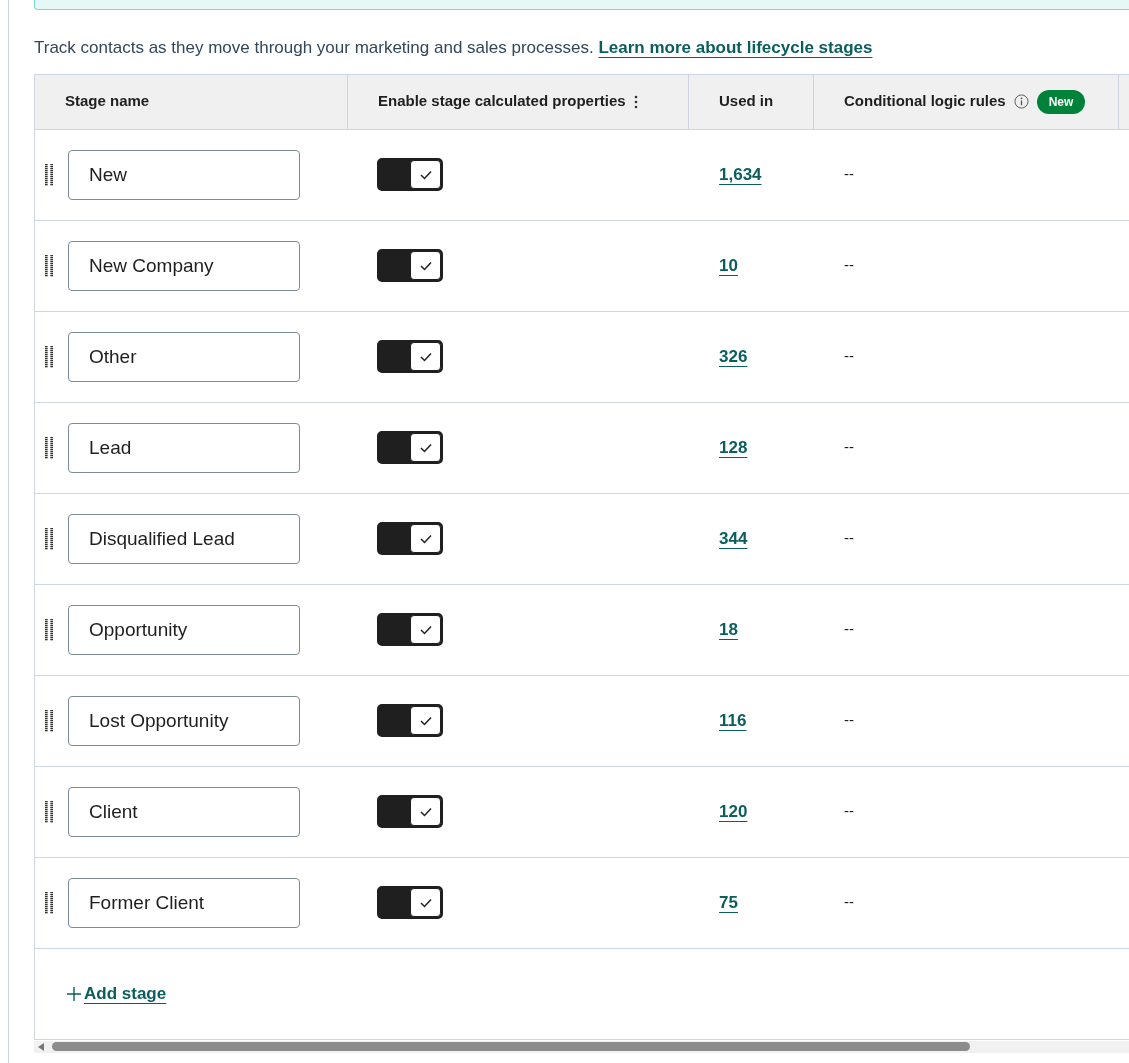 The image size is (1129, 1063). What do you see at coordinates (184, 902) in the screenshot?
I see `stage-name-field: Former Client` at bounding box center [184, 902].